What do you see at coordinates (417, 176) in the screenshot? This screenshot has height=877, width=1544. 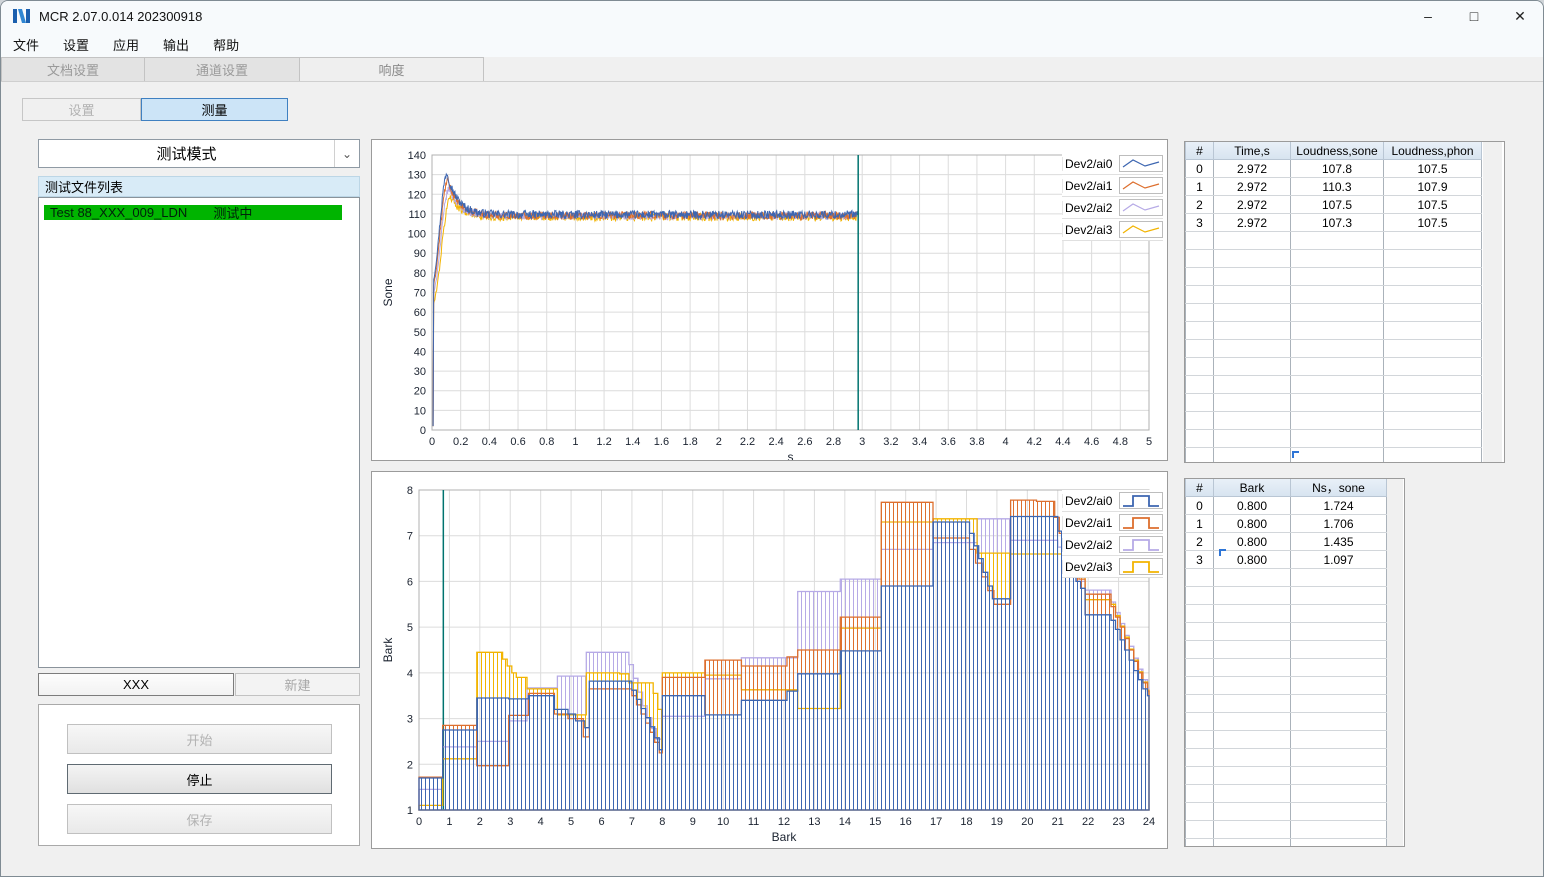 I see `svg-text: 130` at bounding box center [417, 176].